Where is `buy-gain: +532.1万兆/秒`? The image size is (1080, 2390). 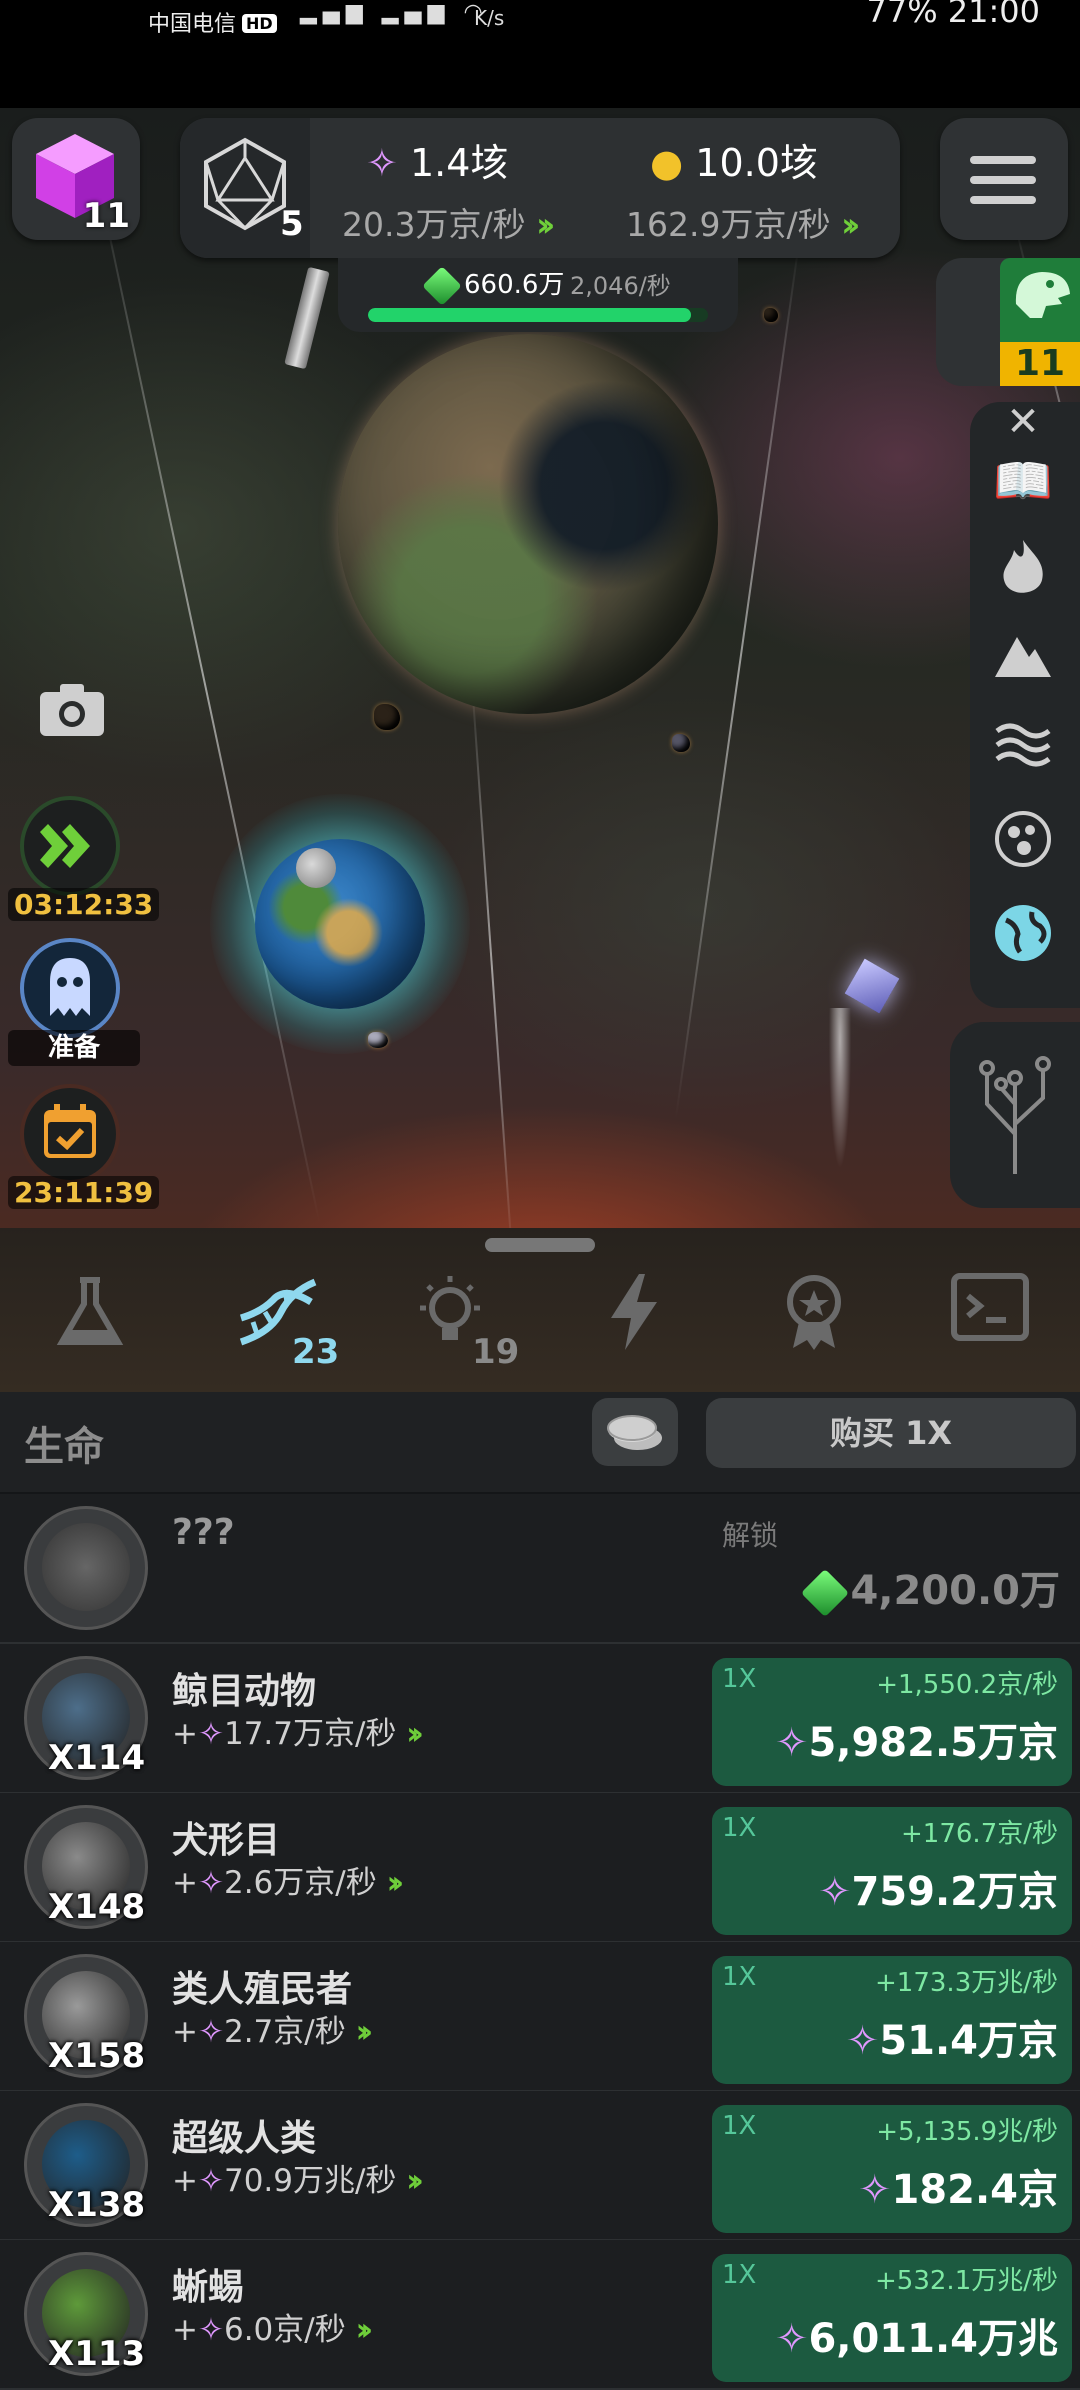 buy-gain: +532.1万兆/秒 is located at coordinates (966, 2281).